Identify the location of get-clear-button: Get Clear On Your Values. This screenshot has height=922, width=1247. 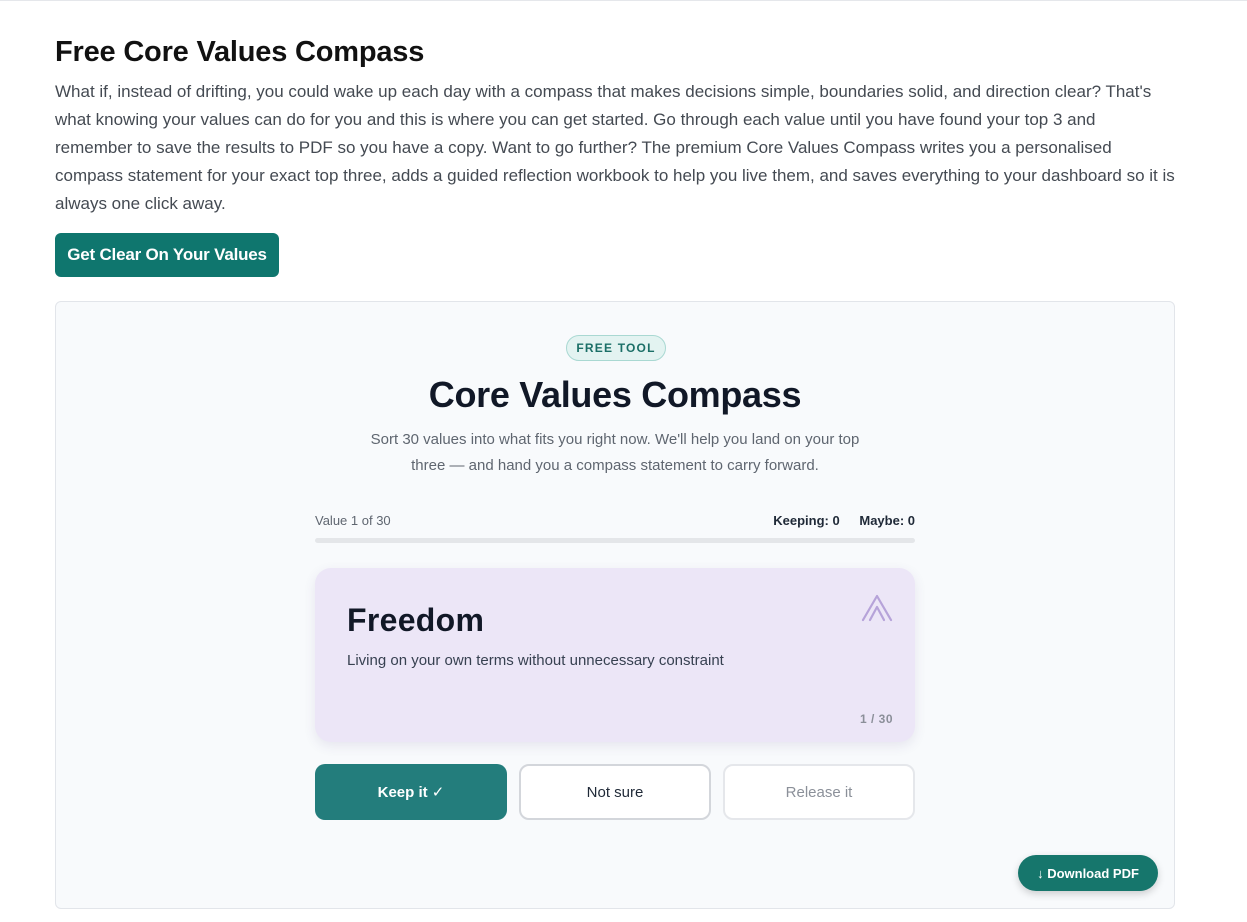
(167, 255).